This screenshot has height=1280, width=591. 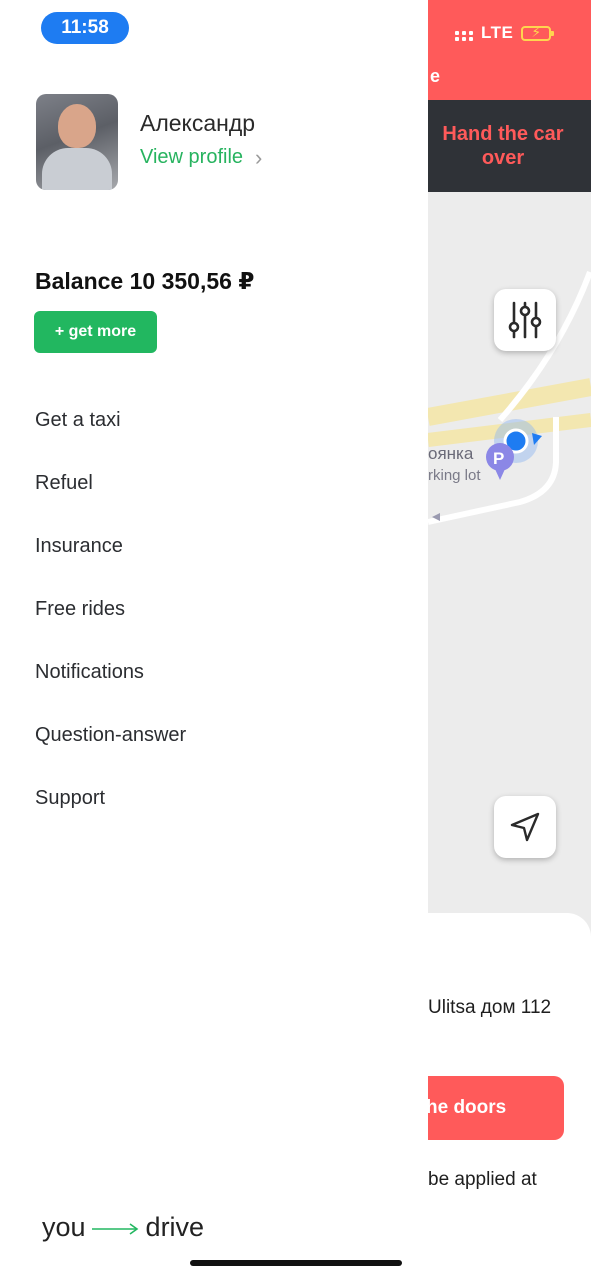 I want to click on navigation-arrow-icon, so click(x=525, y=827).